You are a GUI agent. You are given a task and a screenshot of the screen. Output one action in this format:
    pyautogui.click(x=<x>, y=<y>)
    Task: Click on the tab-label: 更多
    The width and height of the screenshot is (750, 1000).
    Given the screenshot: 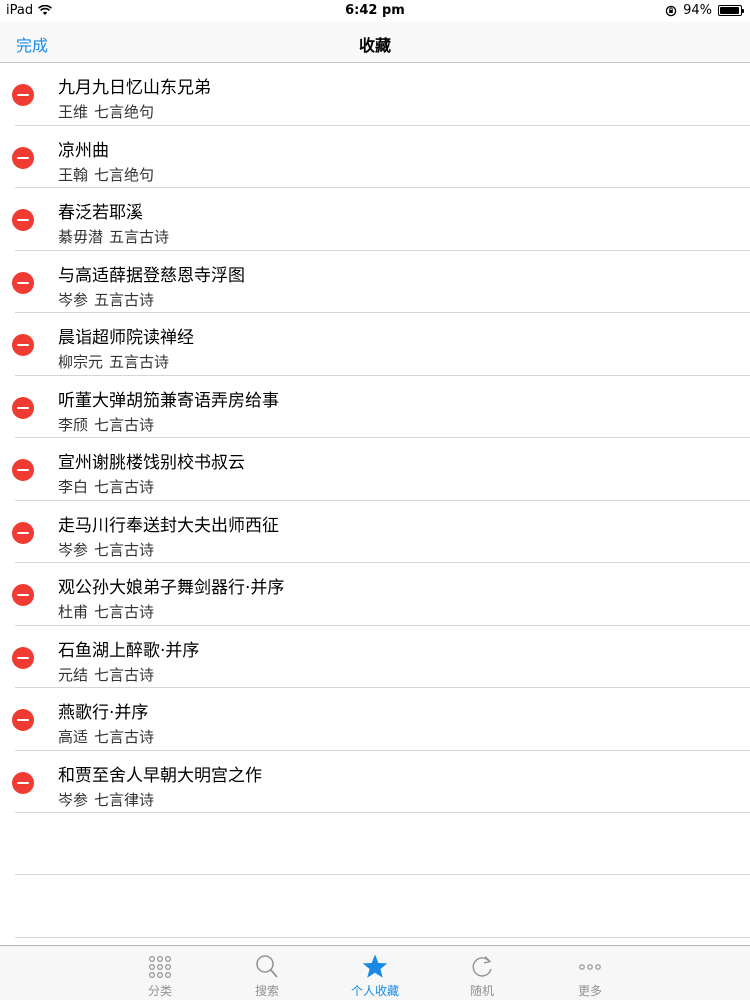 What is the action you would take?
    pyautogui.click(x=589, y=991)
    